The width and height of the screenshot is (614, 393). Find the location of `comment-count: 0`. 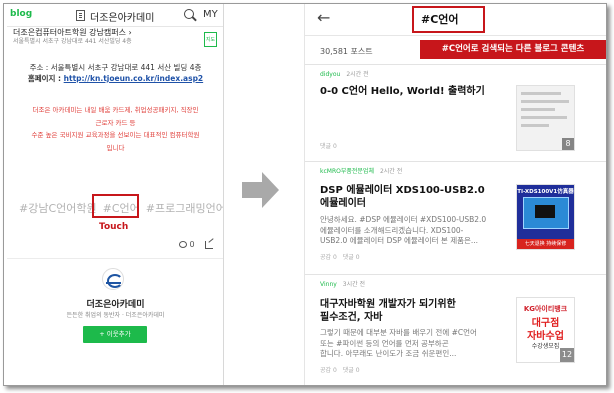

comment-count: 0 is located at coordinates (192, 244).